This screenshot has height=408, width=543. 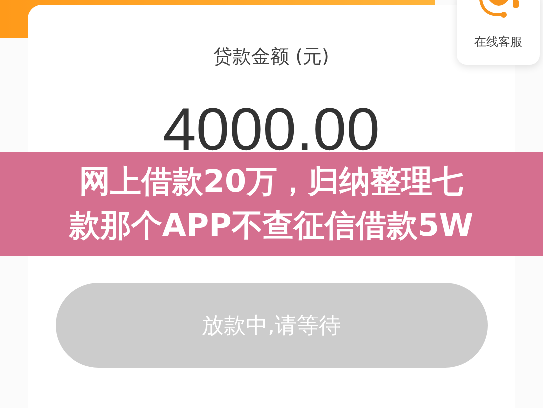 I want to click on loan-amount: 4000.00, so click(x=271, y=130).